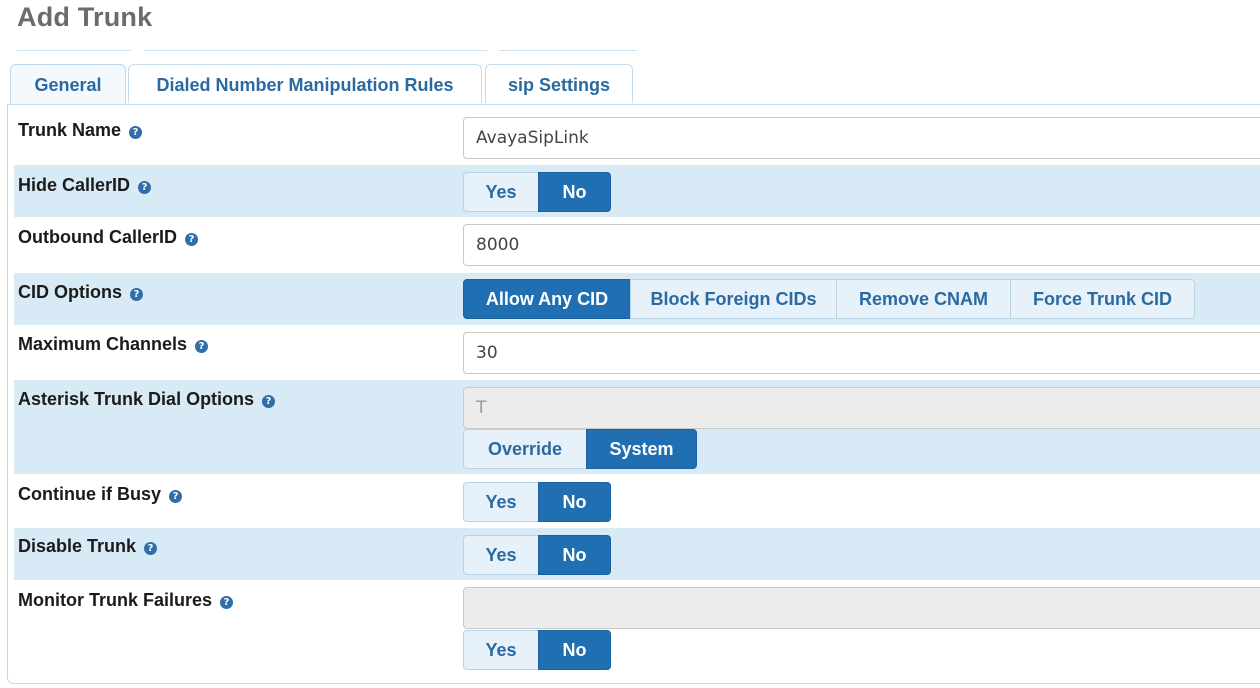 The width and height of the screenshot is (1260, 688). Describe the element at coordinates (641, 449) in the screenshot. I see `dial-options-system-button: System` at that location.